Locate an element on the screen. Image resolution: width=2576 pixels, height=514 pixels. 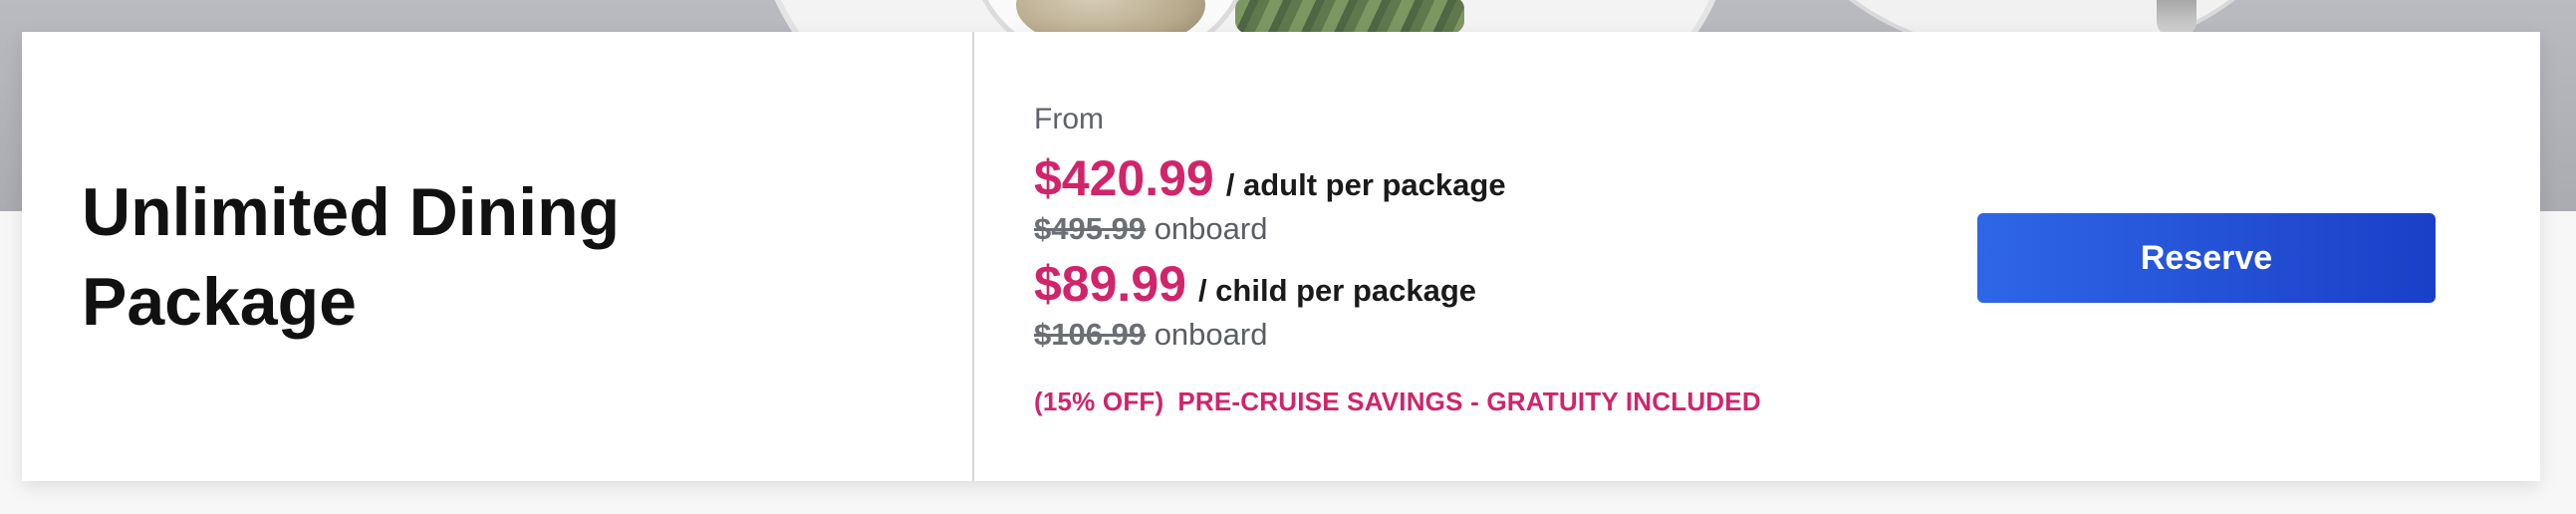
child-price: $89.99 is located at coordinates (1110, 284).